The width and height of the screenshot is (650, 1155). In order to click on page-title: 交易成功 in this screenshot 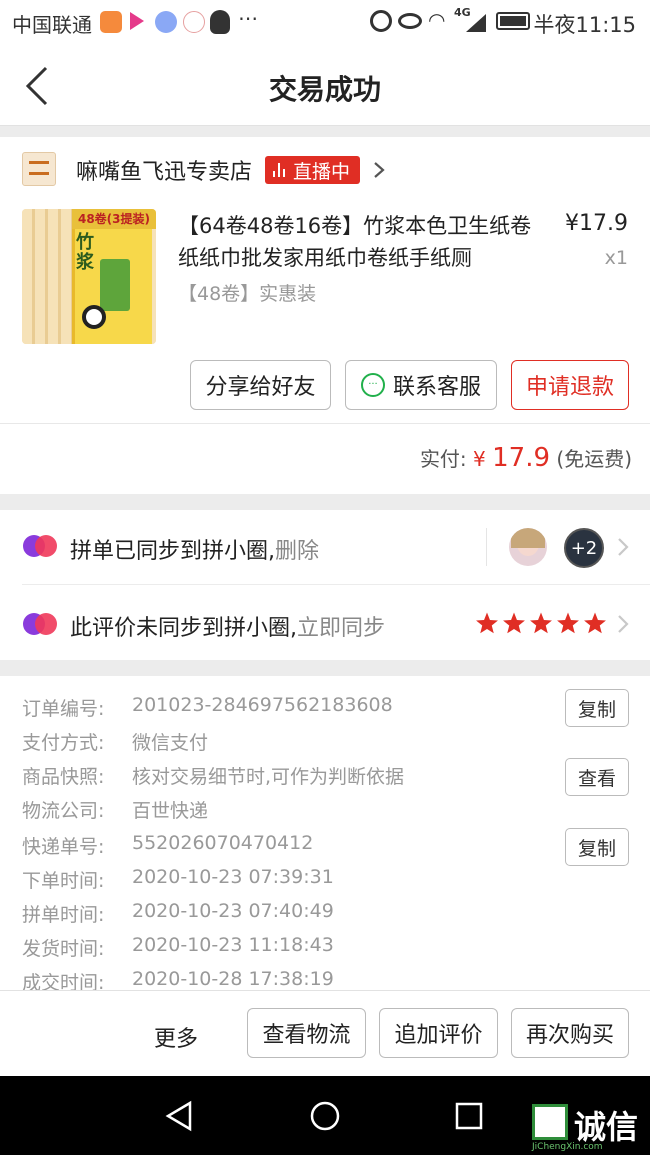, I will do `click(324, 89)`.